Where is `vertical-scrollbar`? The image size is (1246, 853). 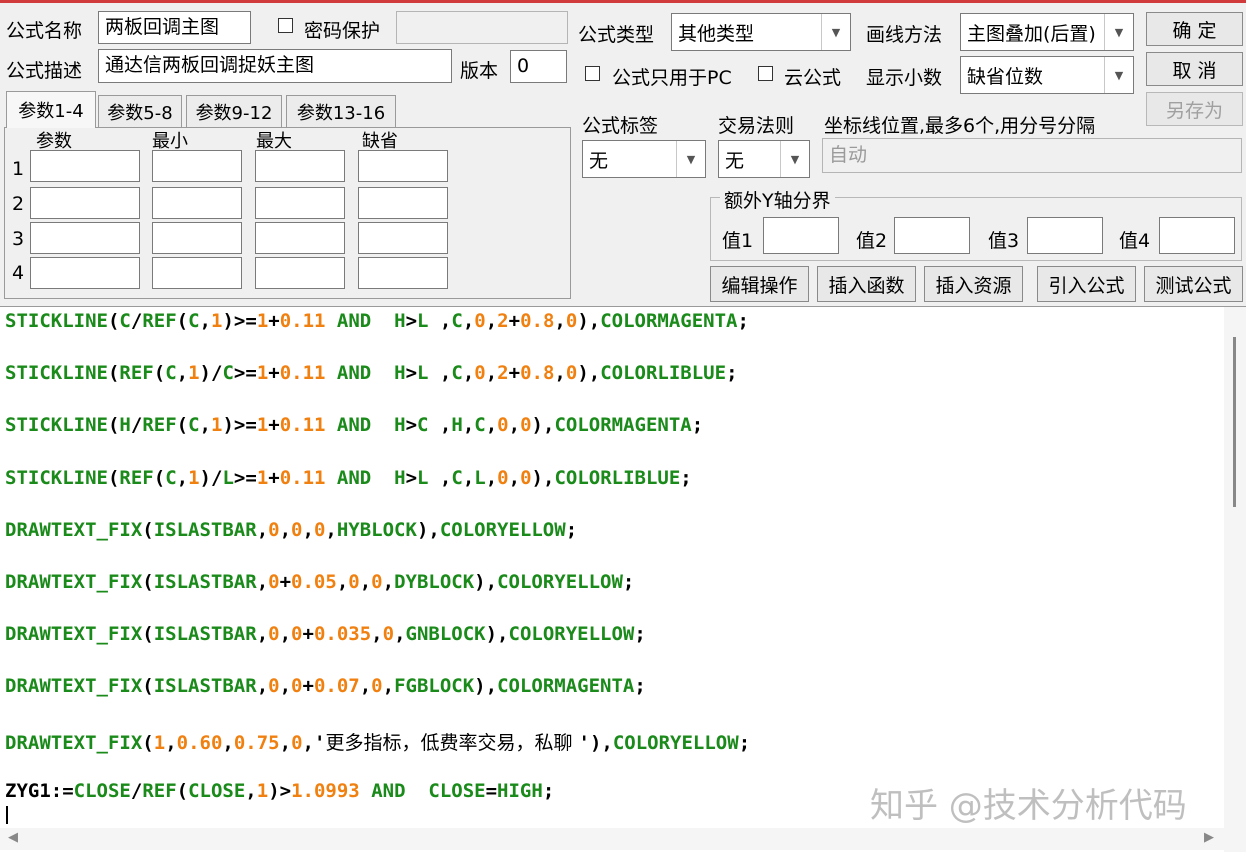
vertical-scrollbar is located at coordinates (1235, 579).